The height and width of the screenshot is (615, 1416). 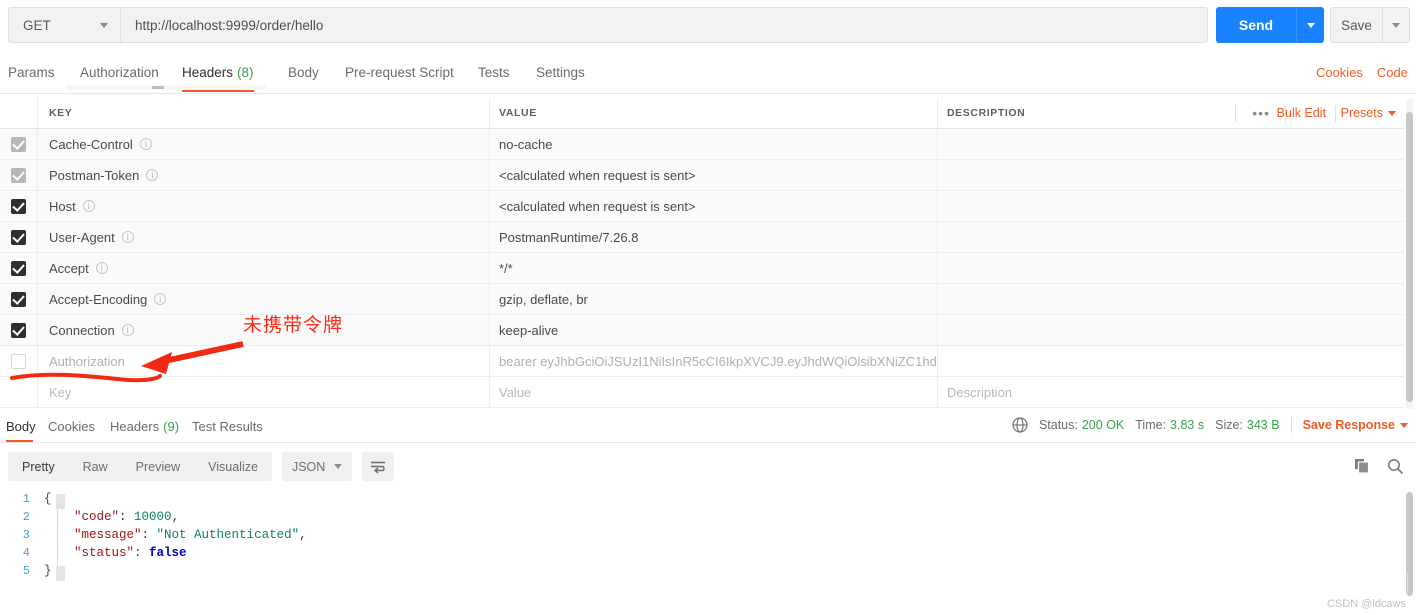 What do you see at coordinates (264, 113) in the screenshot?
I see `col-key: KEY` at bounding box center [264, 113].